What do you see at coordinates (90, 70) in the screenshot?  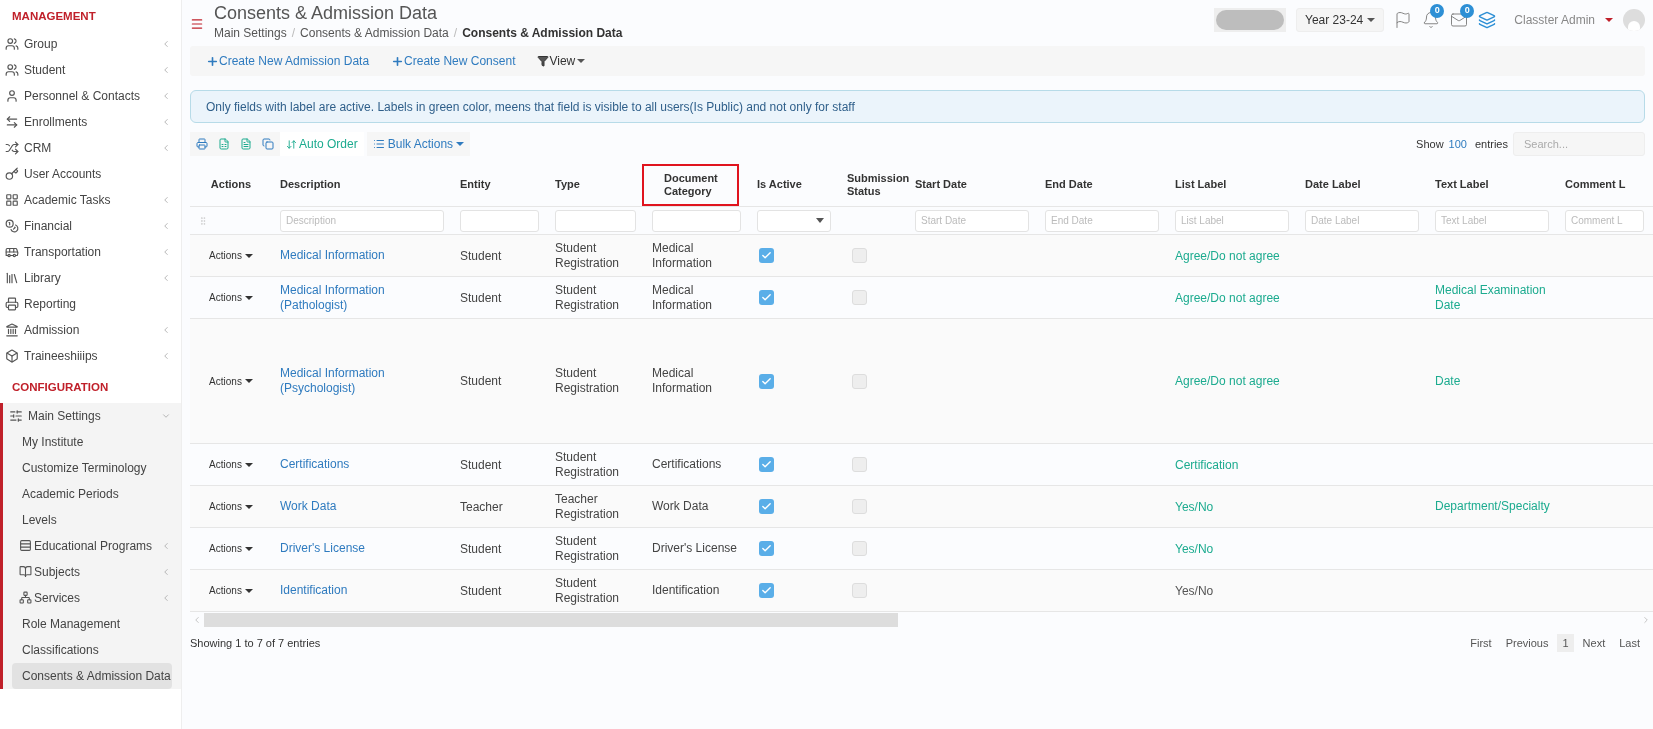 I see `sidebar-item: Student` at bounding box center [90, 70].